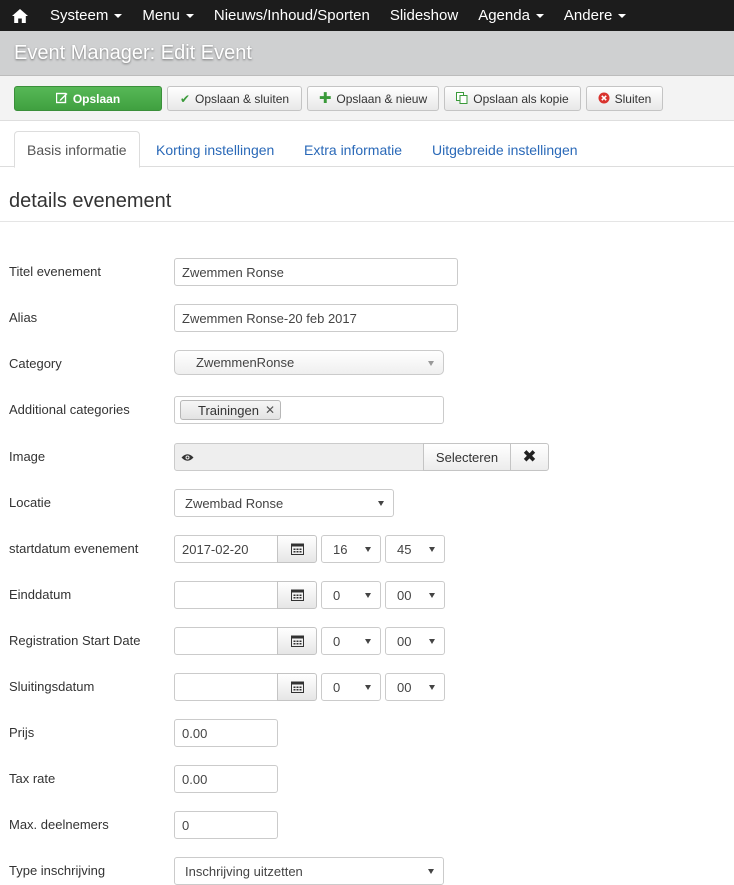 The width and height of the screenshot is (734, 885). I want to click on remove-tag-icon: ✕, so click(270, 410).